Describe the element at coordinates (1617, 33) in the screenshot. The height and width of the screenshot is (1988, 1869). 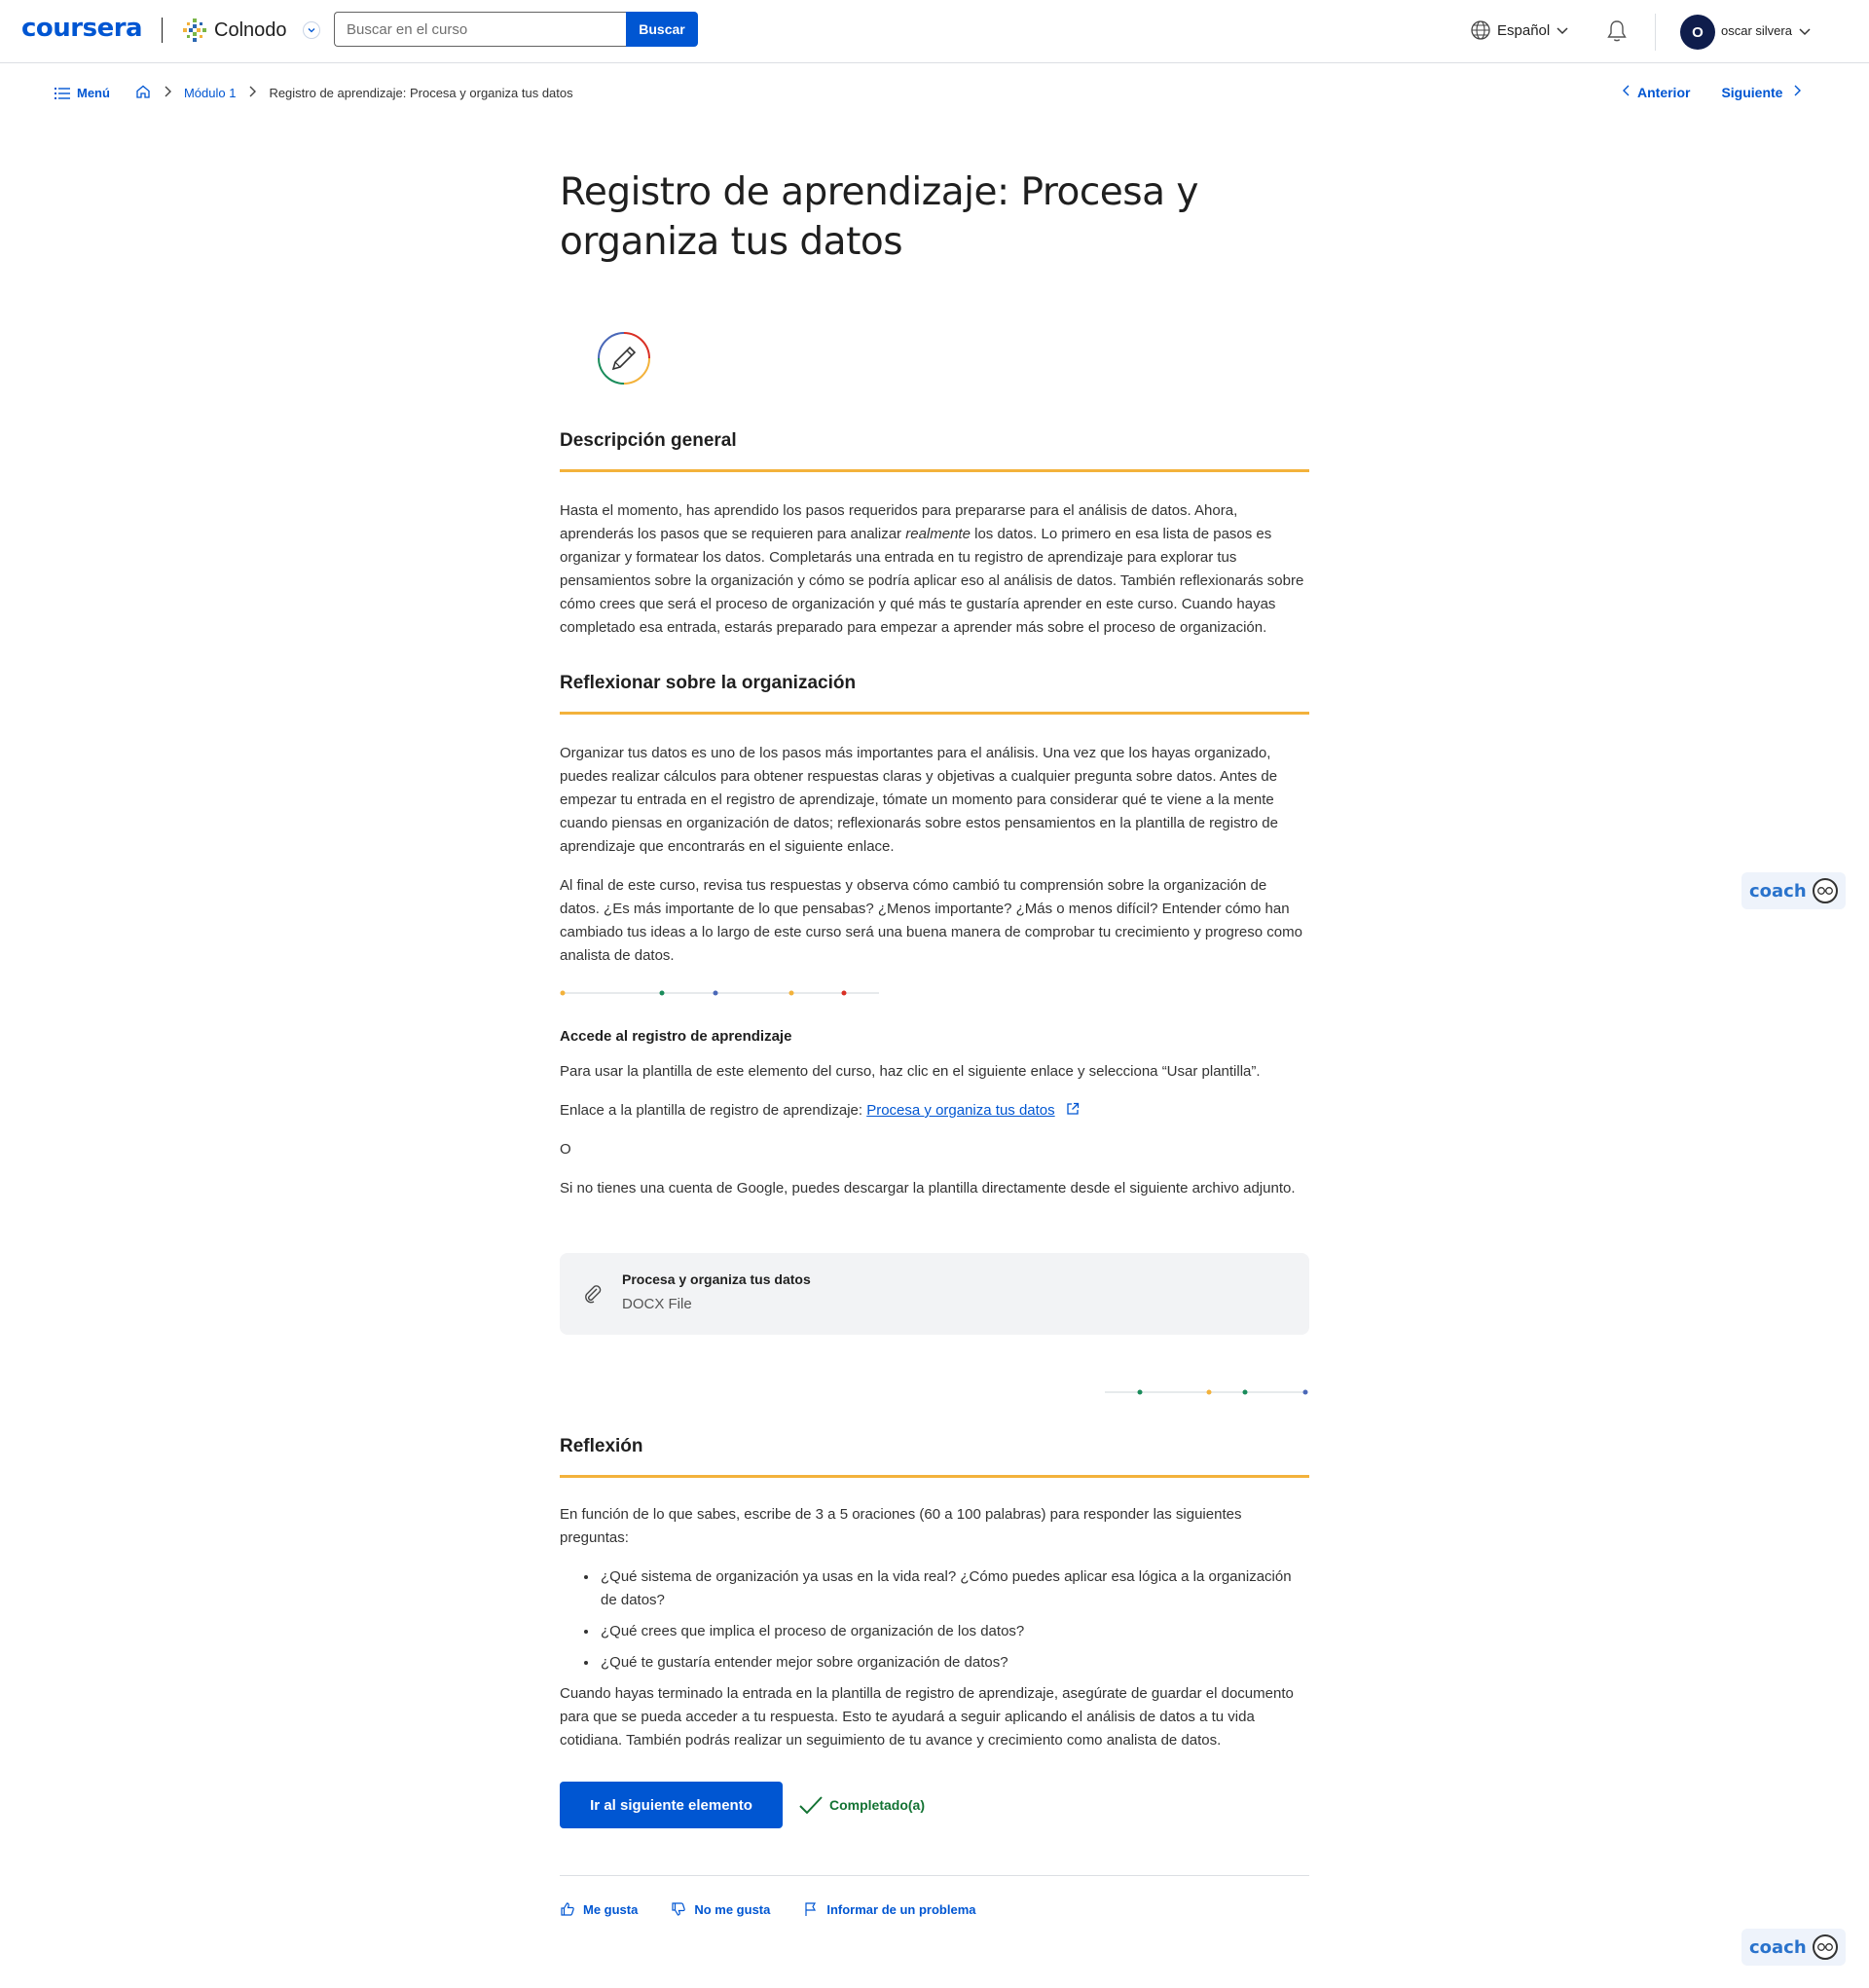
I see `notifications-bell-icon` at that location.